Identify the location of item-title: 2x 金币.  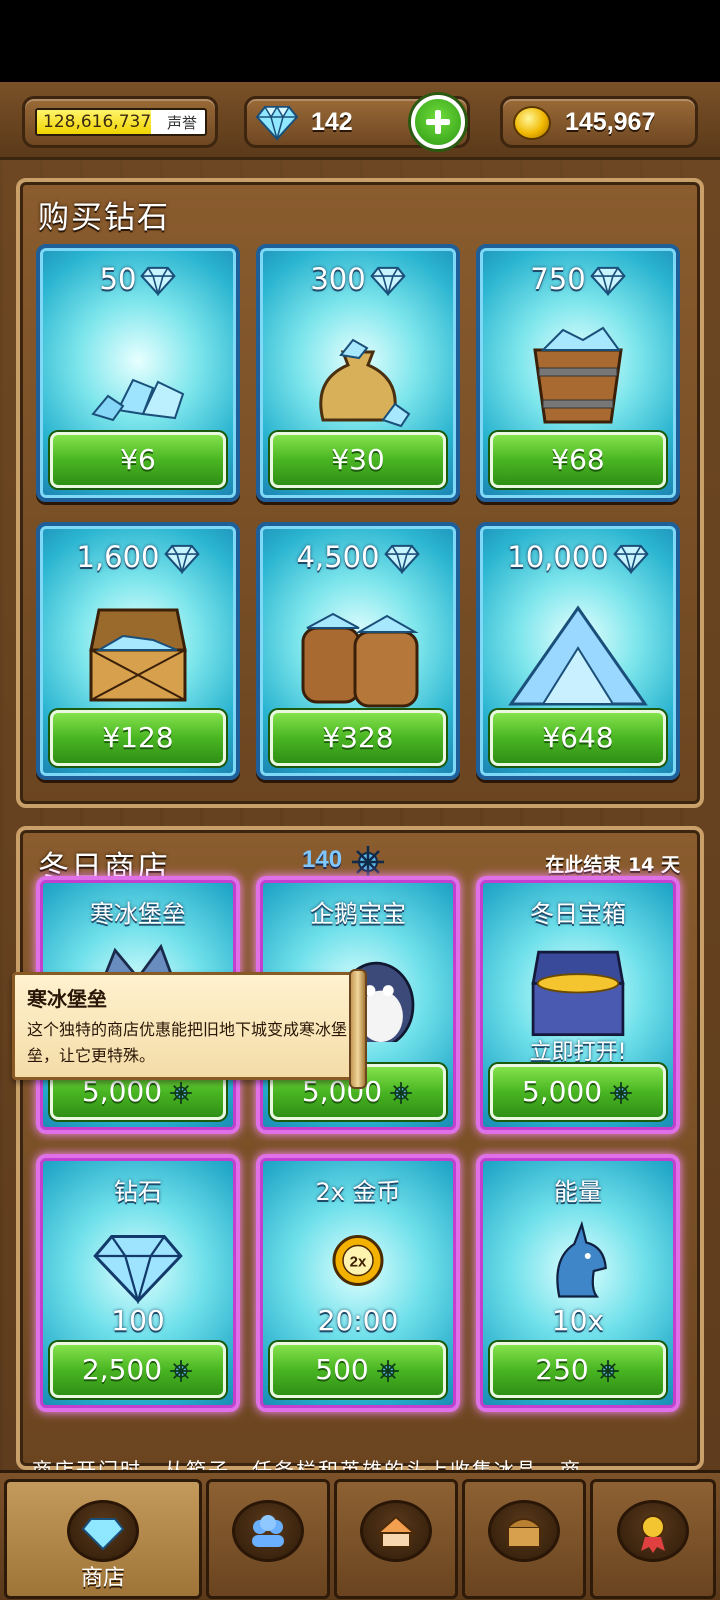
(358, 1192).